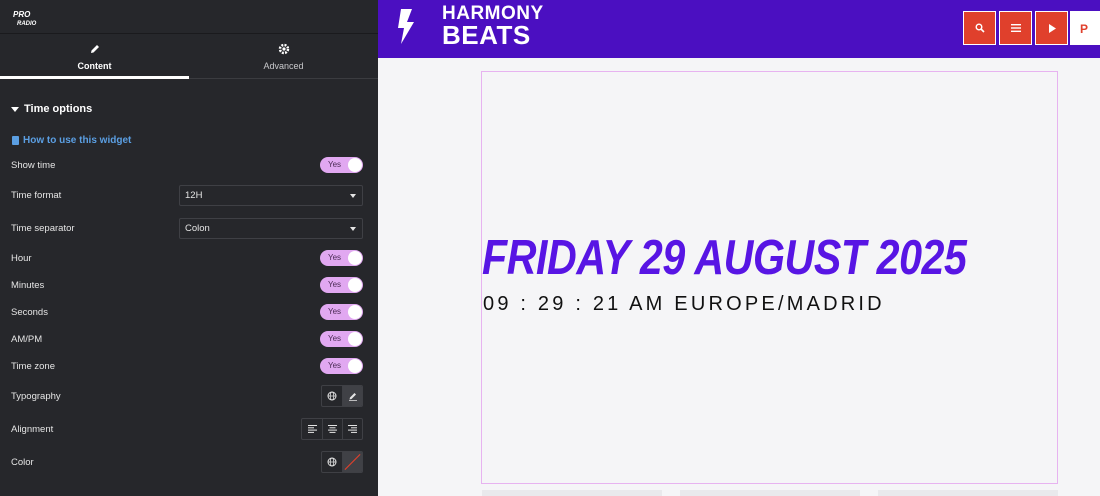 The height and width of the screenshot is (496, 1100). Describe the element at coordinates (283, 49) in the screenshot. I see `gear-icon` at that location.